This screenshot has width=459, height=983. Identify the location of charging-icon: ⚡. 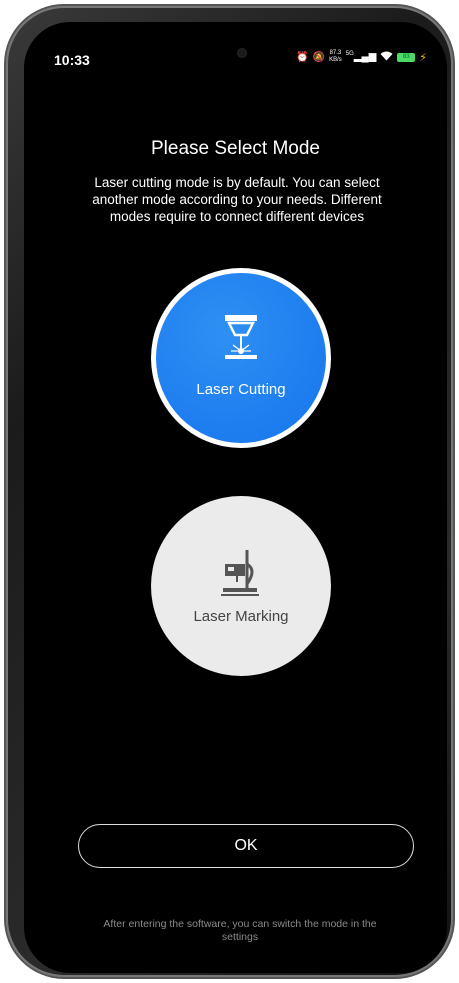
(423, 57).